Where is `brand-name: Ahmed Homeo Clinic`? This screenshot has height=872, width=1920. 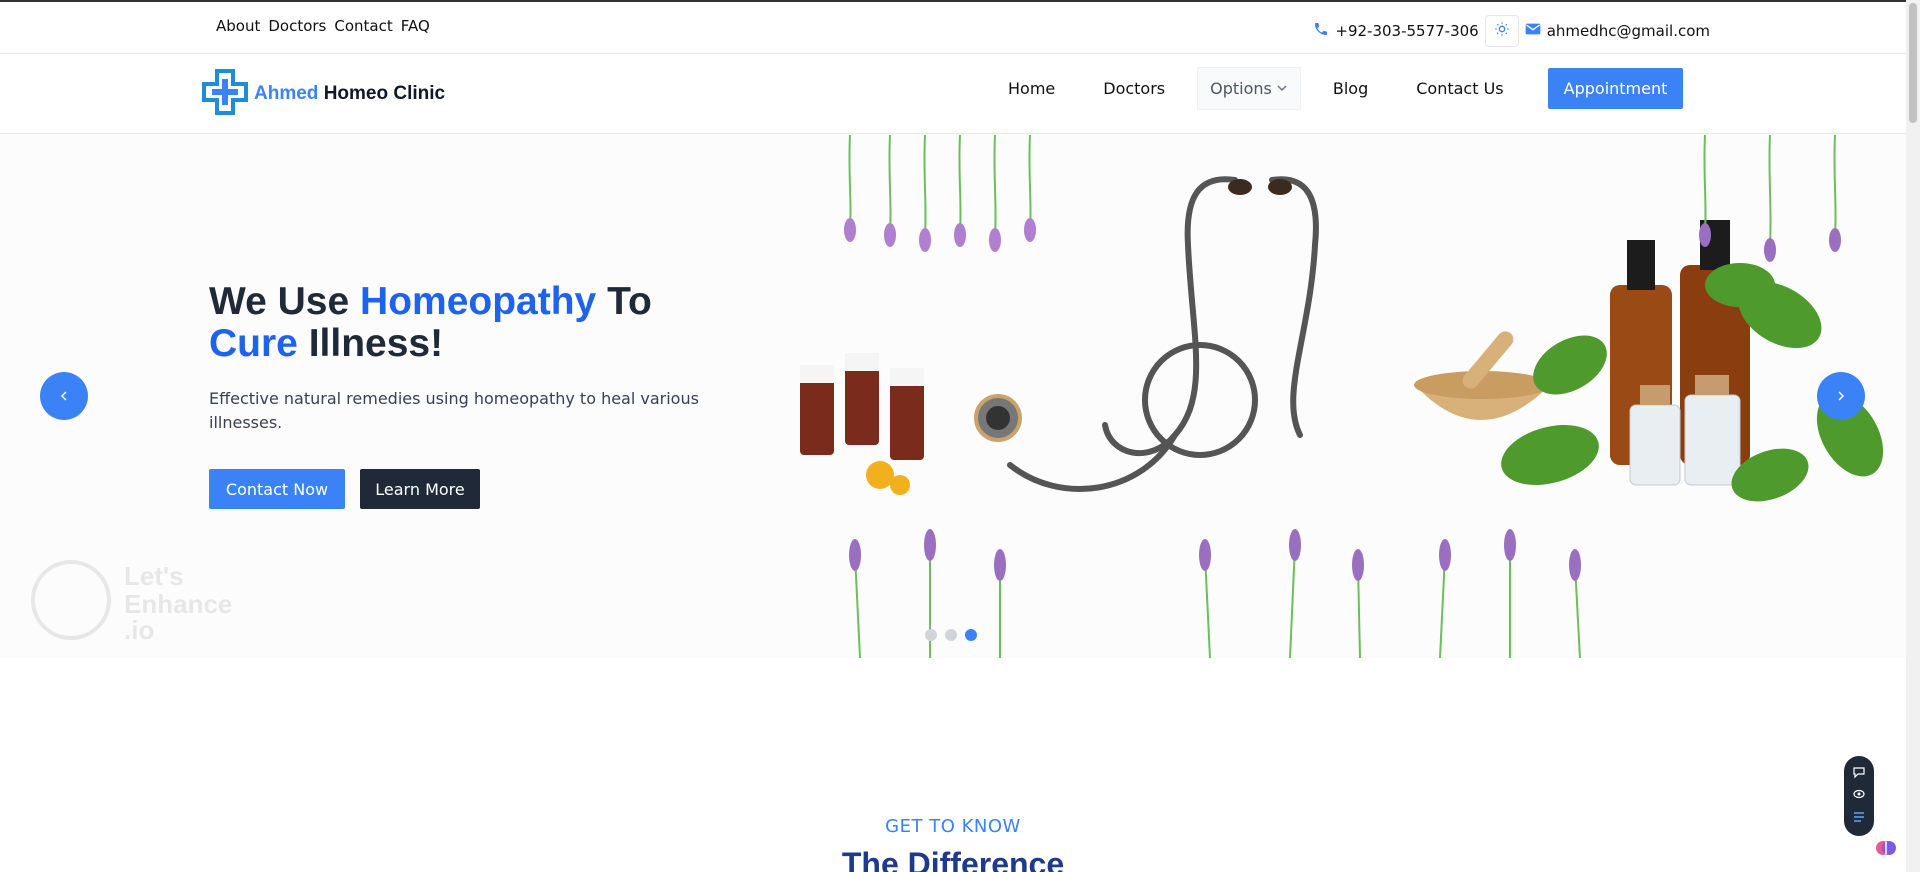 brand-name: Ahmed Homeo Clinic is located at coordinates (349, 94).